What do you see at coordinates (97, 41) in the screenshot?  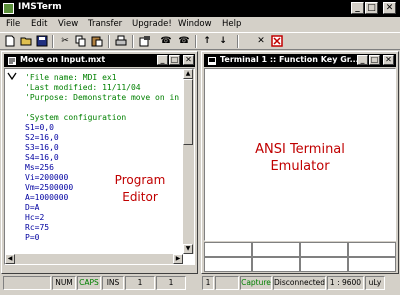 I see `paste-icon` at bounding box center [97, 41].